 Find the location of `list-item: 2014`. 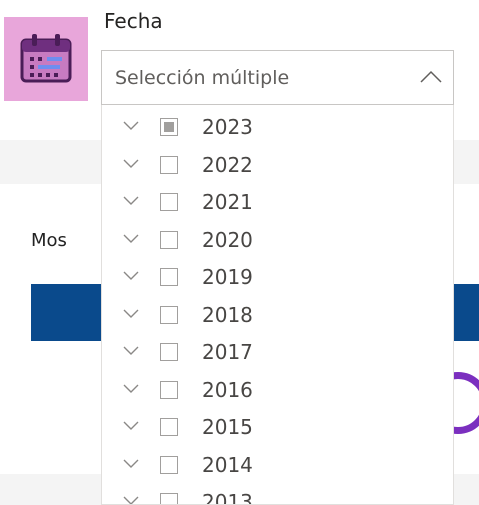

list-item: 2014 is located at coordinates (277, 466).